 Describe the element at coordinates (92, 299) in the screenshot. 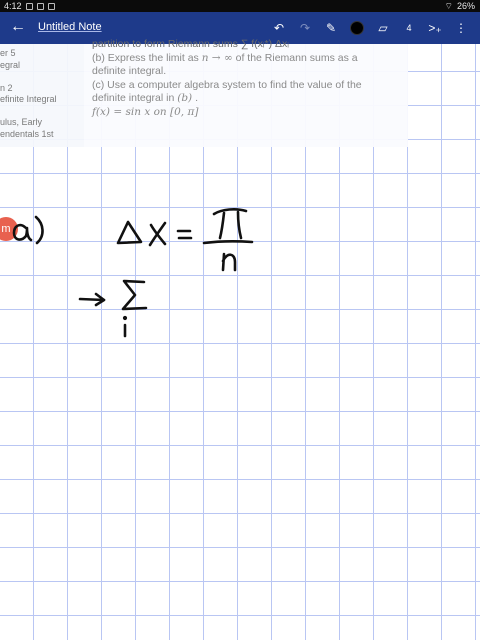

I see `ink-stroke-arrow` at that location.